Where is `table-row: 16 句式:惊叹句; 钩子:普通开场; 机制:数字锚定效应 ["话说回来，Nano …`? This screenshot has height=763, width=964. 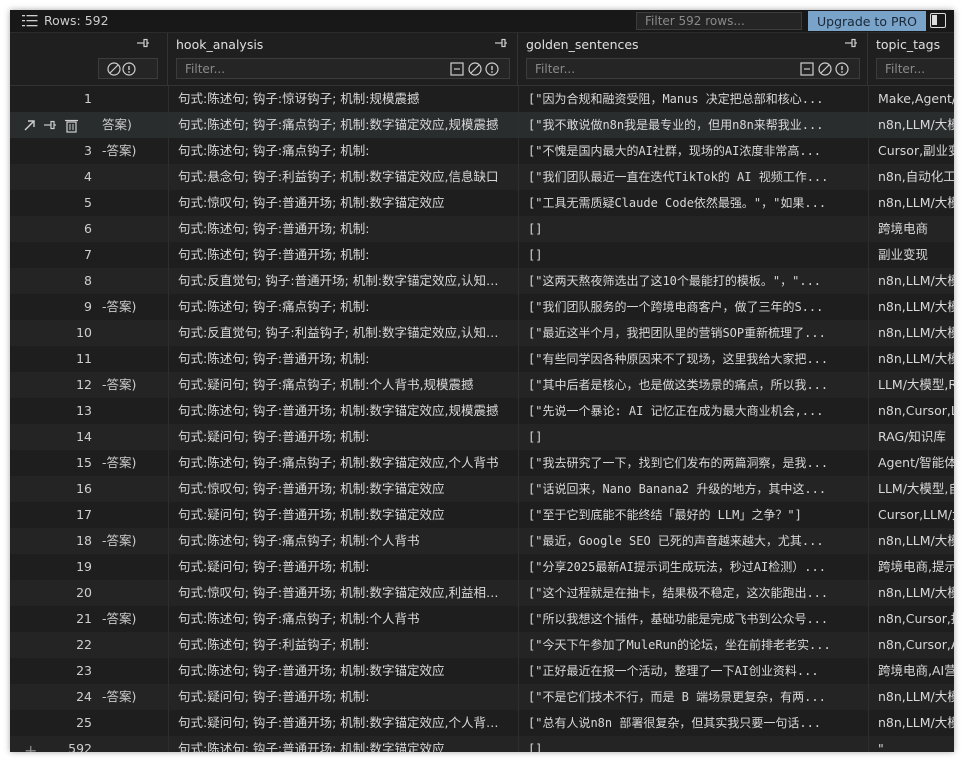
table-row: 16 句式:惊叹句; 钩子:普通开场; 机制:数字锚定效应 ["话说回来，Nano … is located at coordinates (482, 489).